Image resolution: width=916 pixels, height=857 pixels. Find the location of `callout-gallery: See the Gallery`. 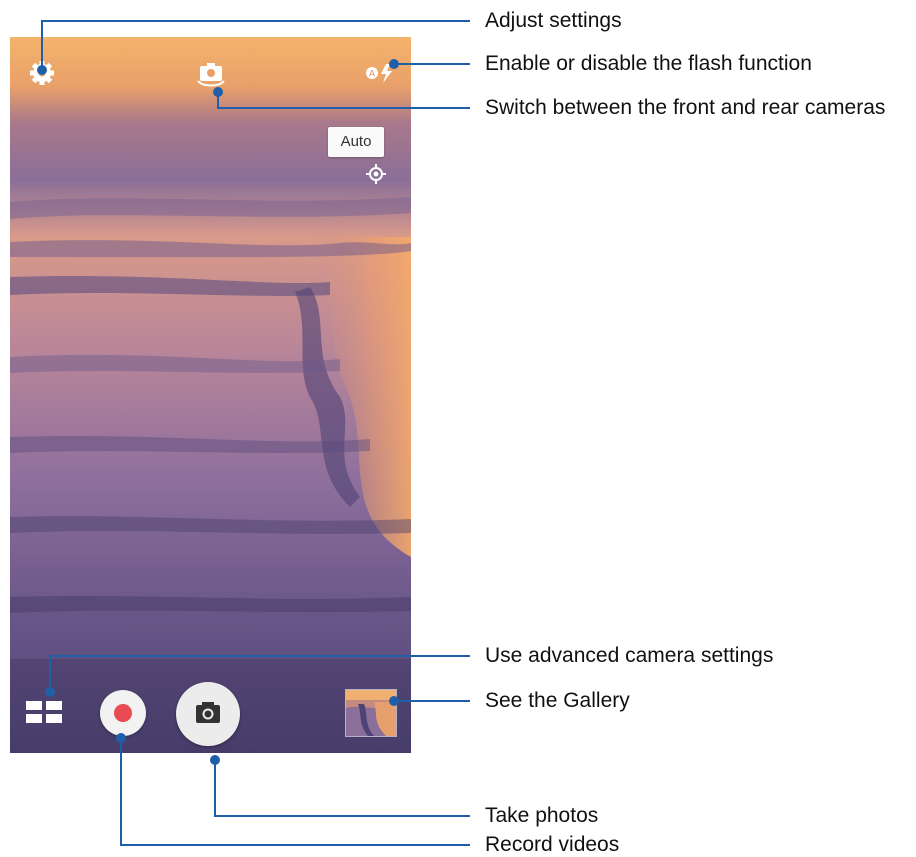

callout-gallery: See the Gallery is located at coordinates (557, 700).